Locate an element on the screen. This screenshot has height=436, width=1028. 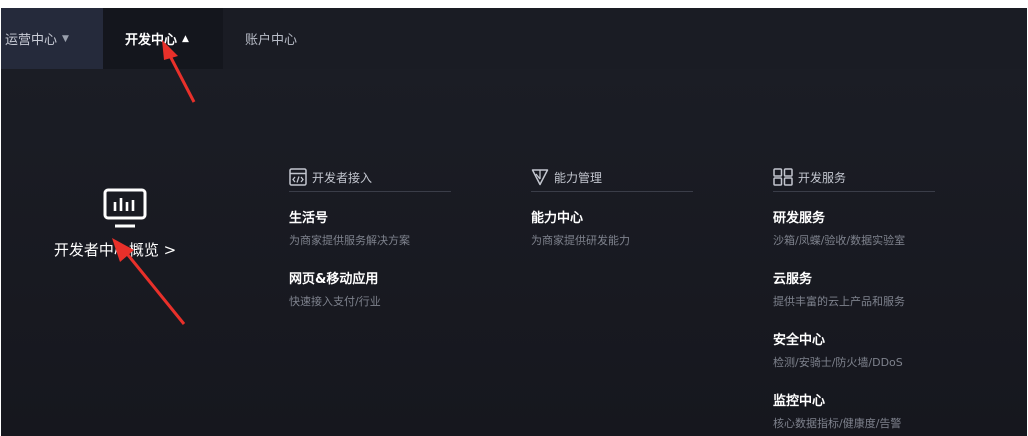
menu-item-security-center: 安全中心 检测/安骑士/防火墙/DDoS is located at coordinates (854, 351).